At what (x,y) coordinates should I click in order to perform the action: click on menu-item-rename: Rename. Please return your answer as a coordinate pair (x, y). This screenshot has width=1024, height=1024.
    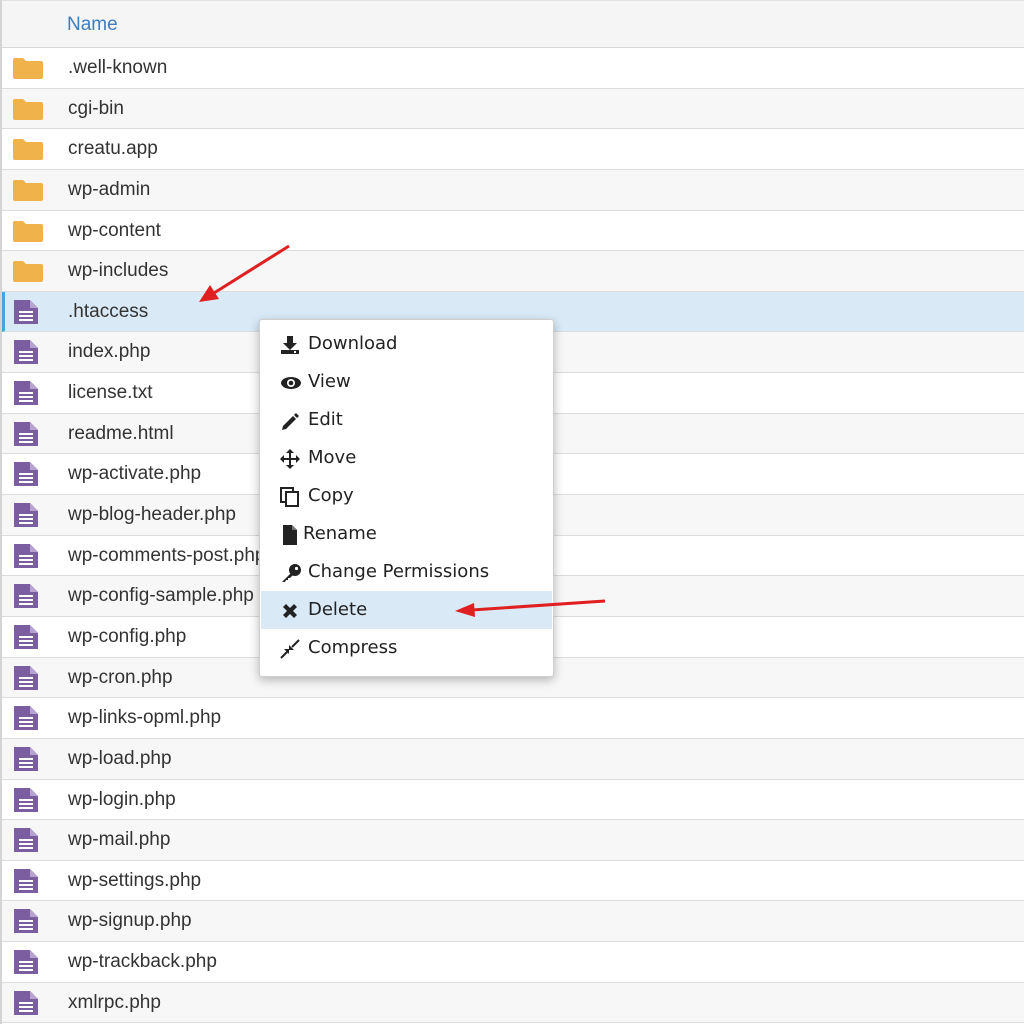
    Looking at the image, I should click on (406, 534).